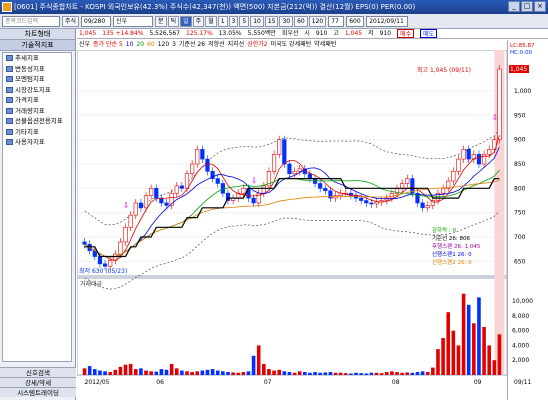  I want to click on total-input: 600, so click(355, 21).